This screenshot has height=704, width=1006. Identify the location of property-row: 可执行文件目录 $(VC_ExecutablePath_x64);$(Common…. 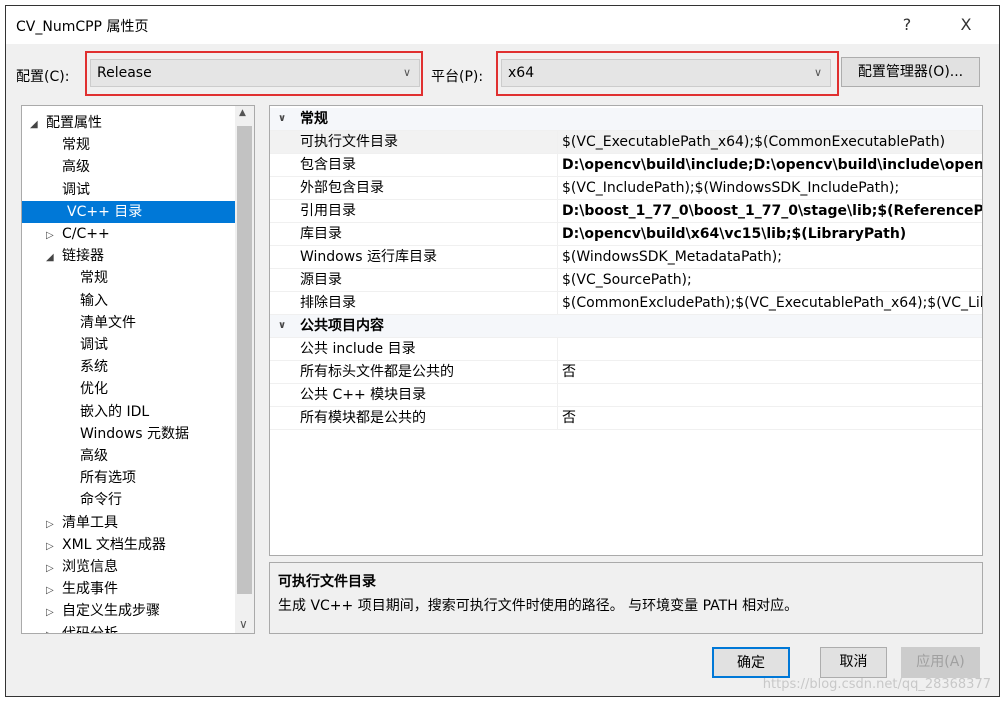
(626, 142).